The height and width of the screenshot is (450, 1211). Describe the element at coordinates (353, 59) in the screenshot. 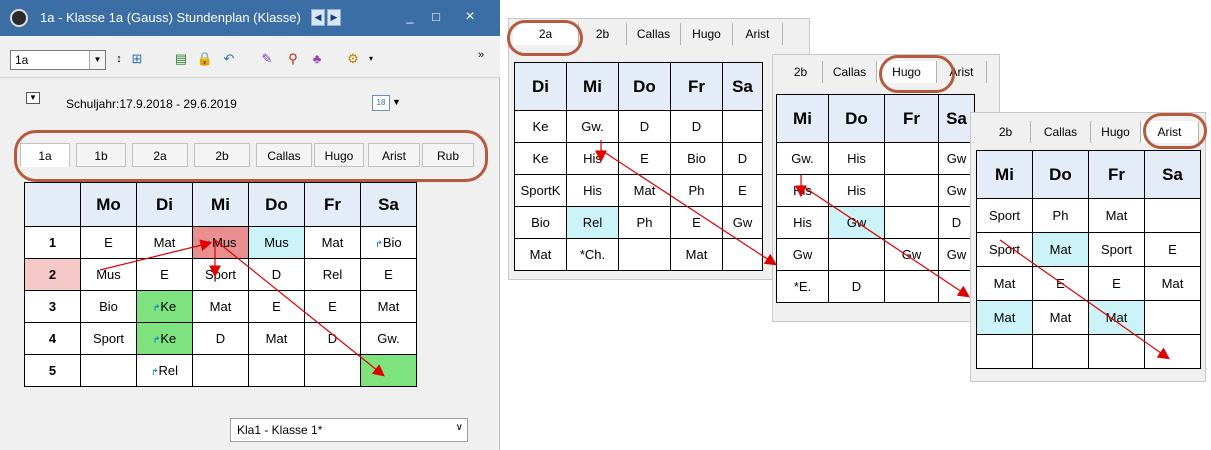

I see `settings-icon: ⚙` at that location.